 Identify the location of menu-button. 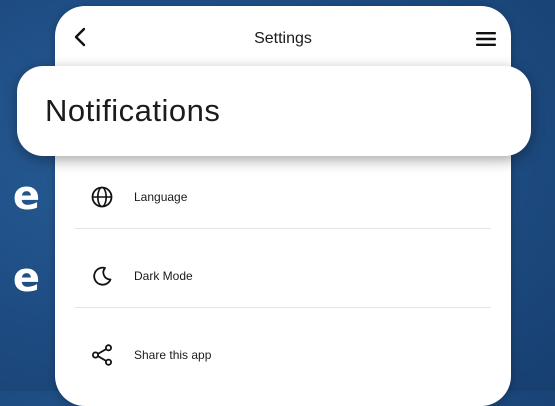
(486, 41).